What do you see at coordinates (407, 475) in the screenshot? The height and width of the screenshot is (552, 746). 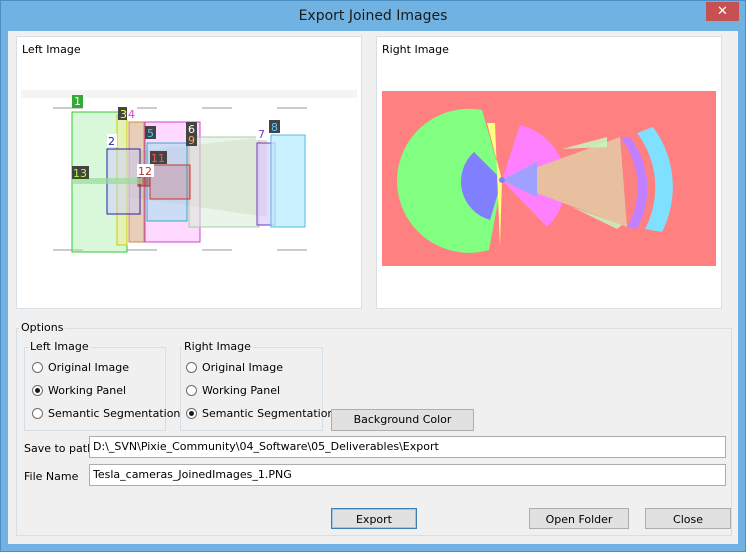 I see `file-name-input: Tesla_cameras_JoinedImages_1.PNG` at bounding box center [407, 475].